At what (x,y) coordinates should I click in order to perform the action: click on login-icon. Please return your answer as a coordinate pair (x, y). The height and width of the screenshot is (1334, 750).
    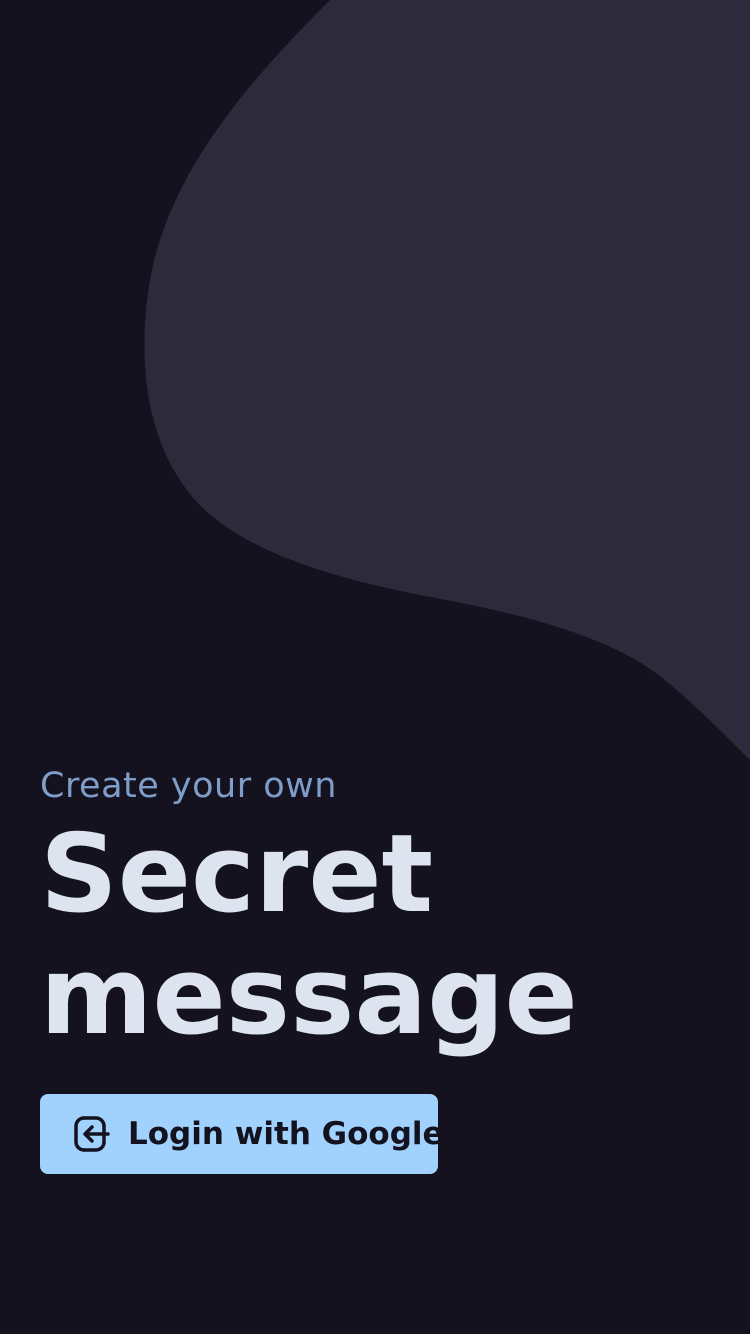
    Looking at the image, I should click on (92, 1134).